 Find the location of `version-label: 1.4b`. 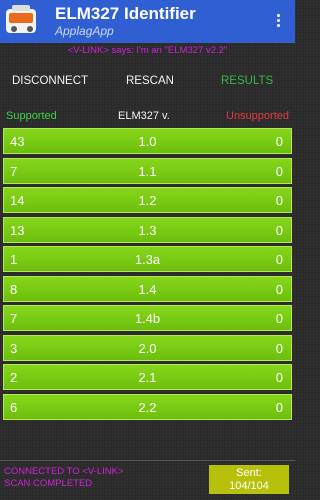

version-label: 1.4b is located at coordinates (147, 318).